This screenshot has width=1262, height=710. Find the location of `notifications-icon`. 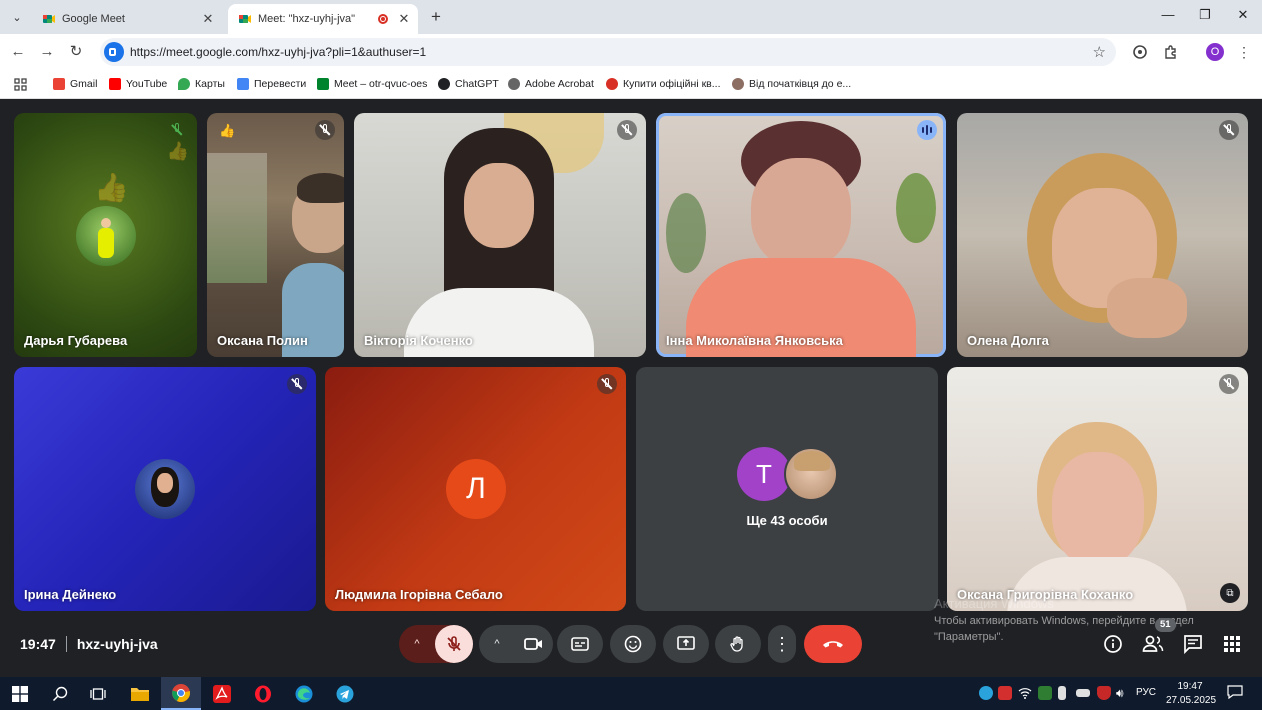

notifications-icon is located at coordinates (1235, 692).